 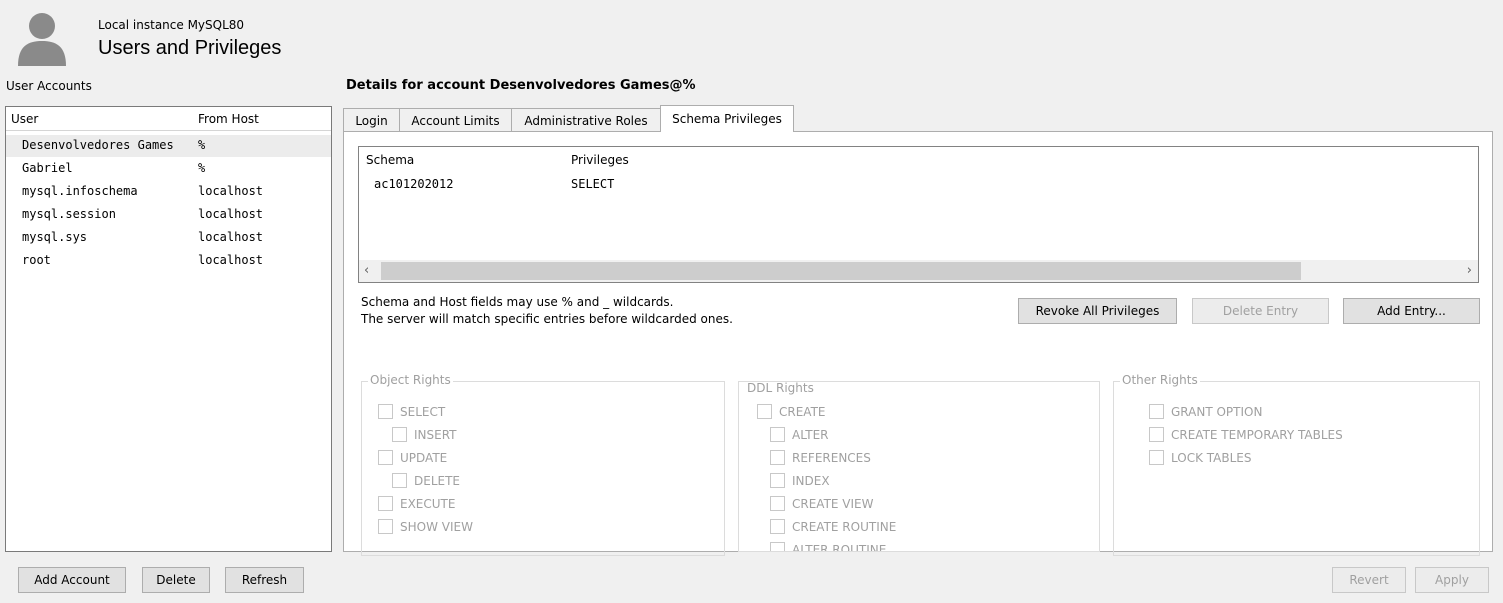 I want to click on checkbox-execute: EXECUTE, so click(x=416, y=503).